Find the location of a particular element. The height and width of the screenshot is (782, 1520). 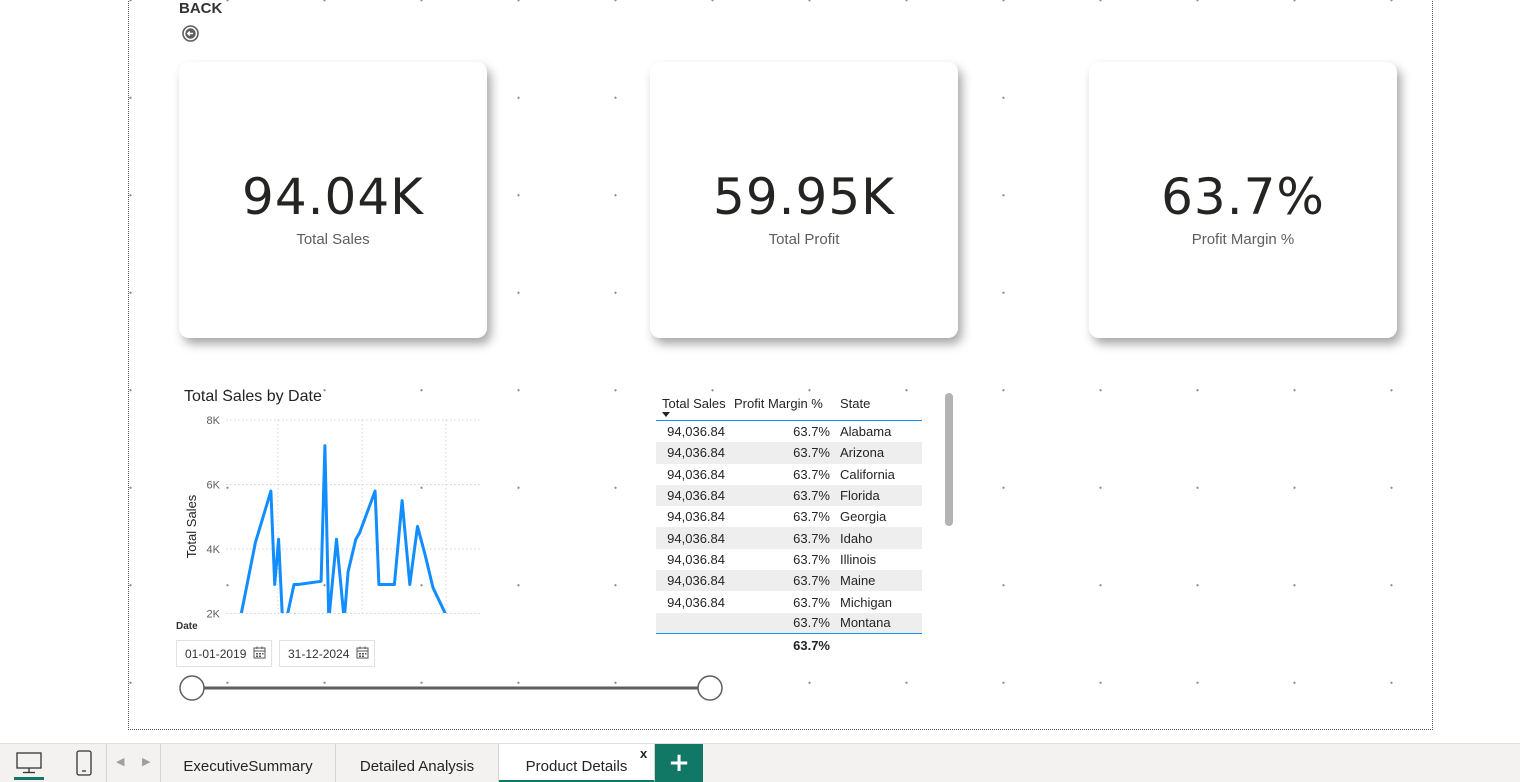

table-cell: Montana is located at coordinates (865, 623).